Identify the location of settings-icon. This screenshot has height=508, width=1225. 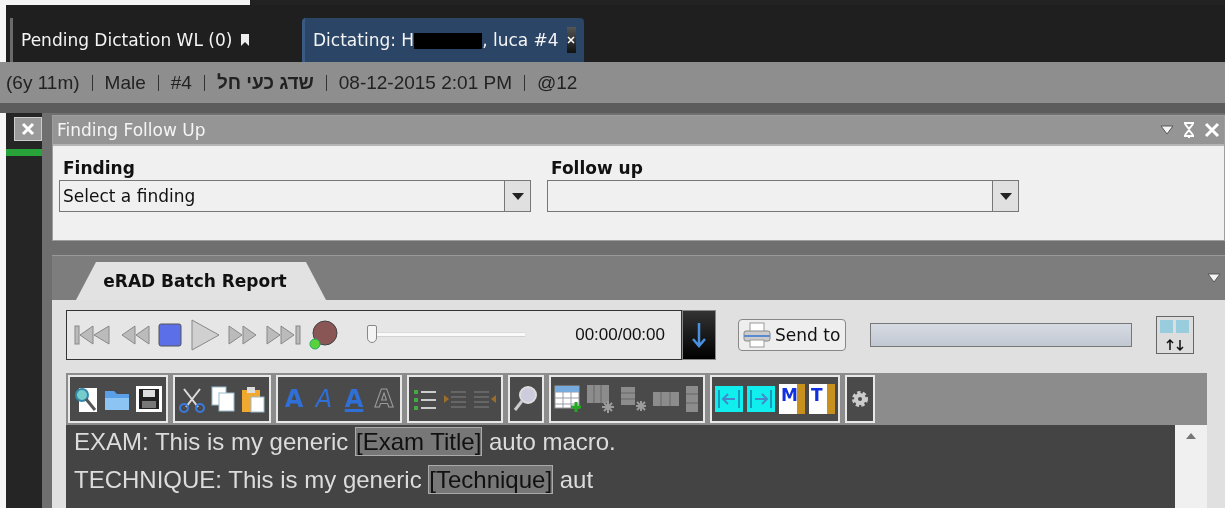
(860, 399).